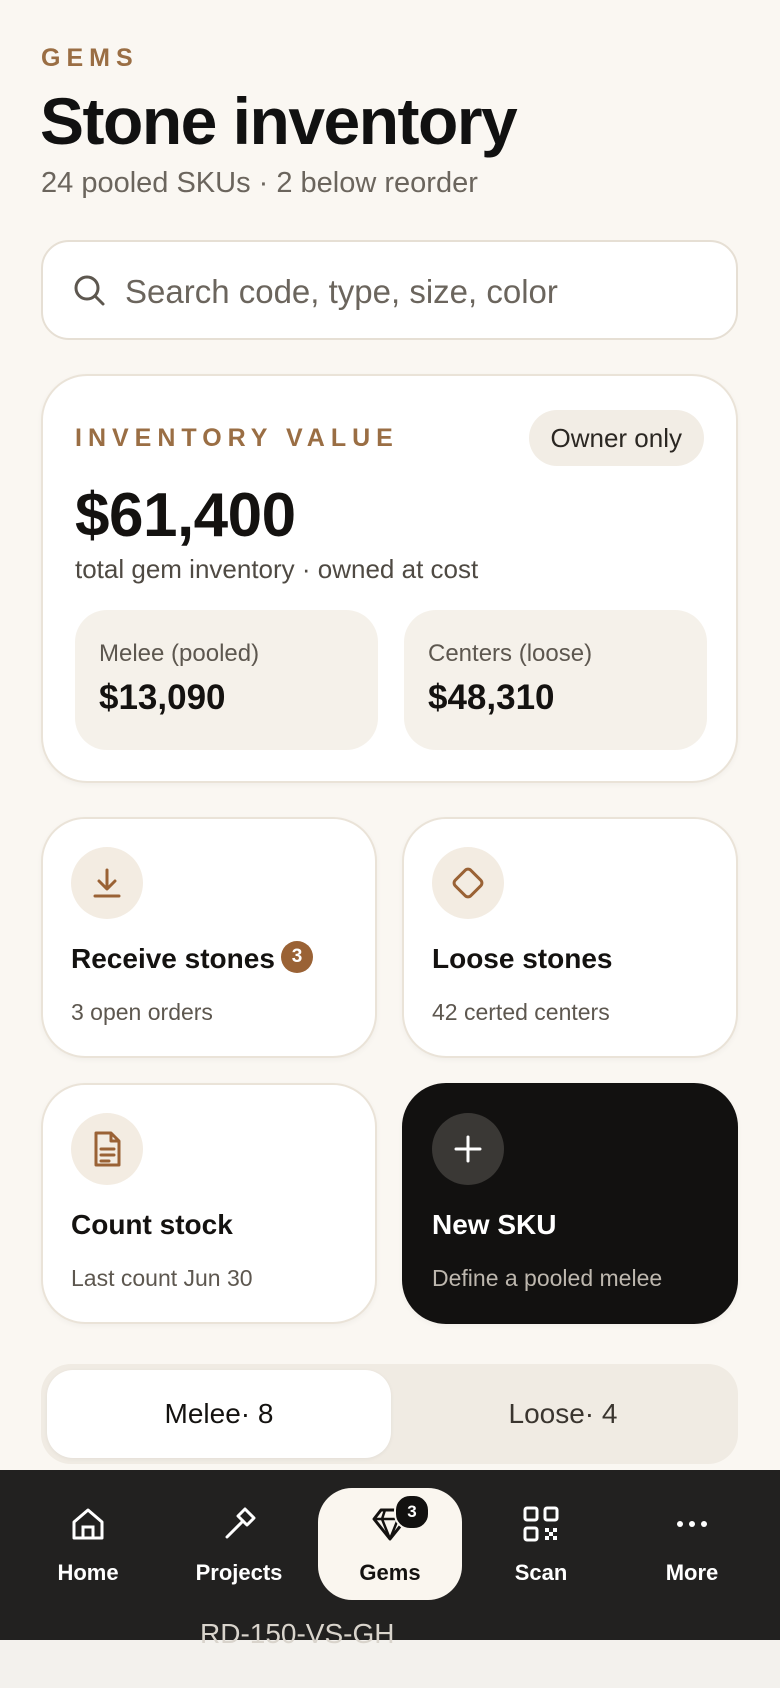 The width and height of the screenshot is (780, 1688). Describe the element at coordinates (521, 1012) in the screenshot. I see `loose-stones-subtitle: 42 certed centers` at that location.